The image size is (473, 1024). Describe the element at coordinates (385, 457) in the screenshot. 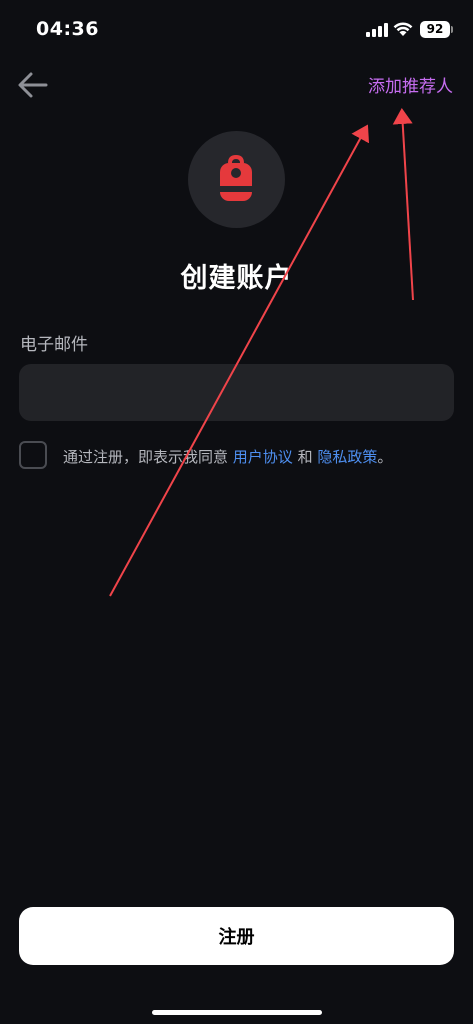

I see `agreement-suffix: 。` at that location.